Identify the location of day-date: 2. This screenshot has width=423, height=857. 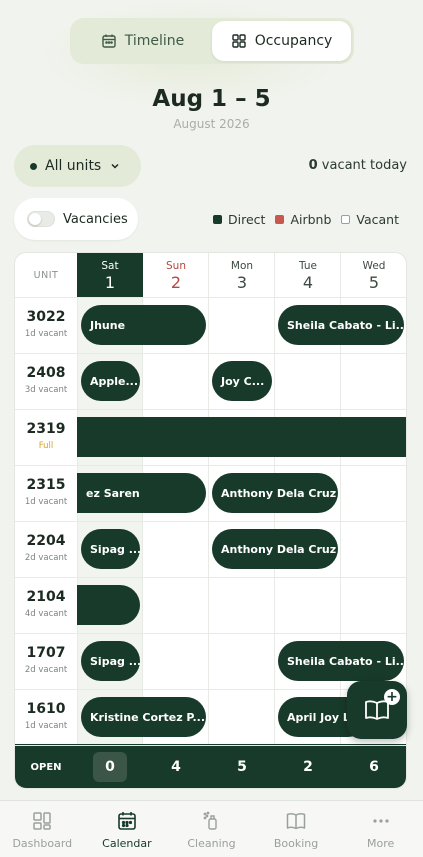
(176, 282).